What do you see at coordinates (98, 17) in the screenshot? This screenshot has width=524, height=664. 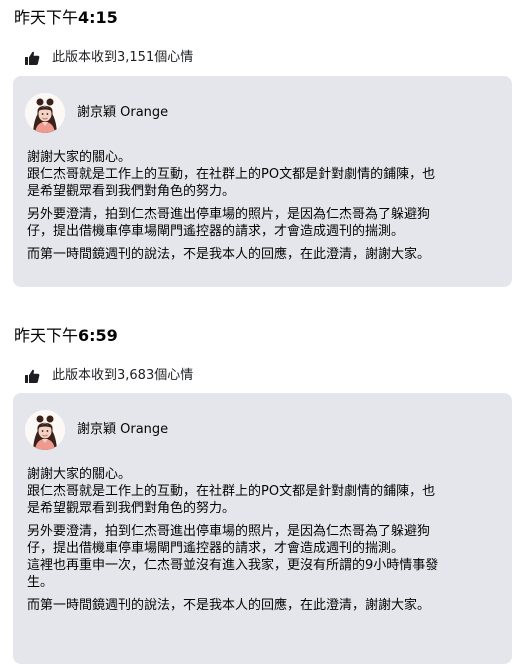 I see `timestamp-time: 4:15` at bounding box center [98, 17].